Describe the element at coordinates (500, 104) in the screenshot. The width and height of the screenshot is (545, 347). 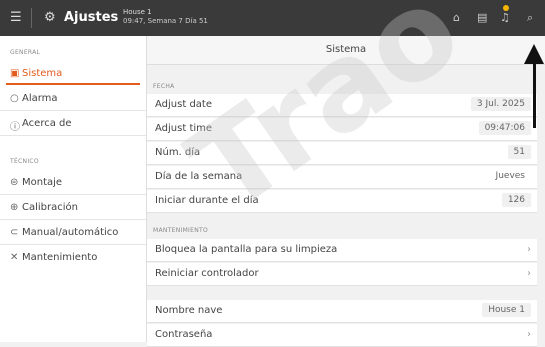
I see `row-value: 3 Jul. 2025` at that location.